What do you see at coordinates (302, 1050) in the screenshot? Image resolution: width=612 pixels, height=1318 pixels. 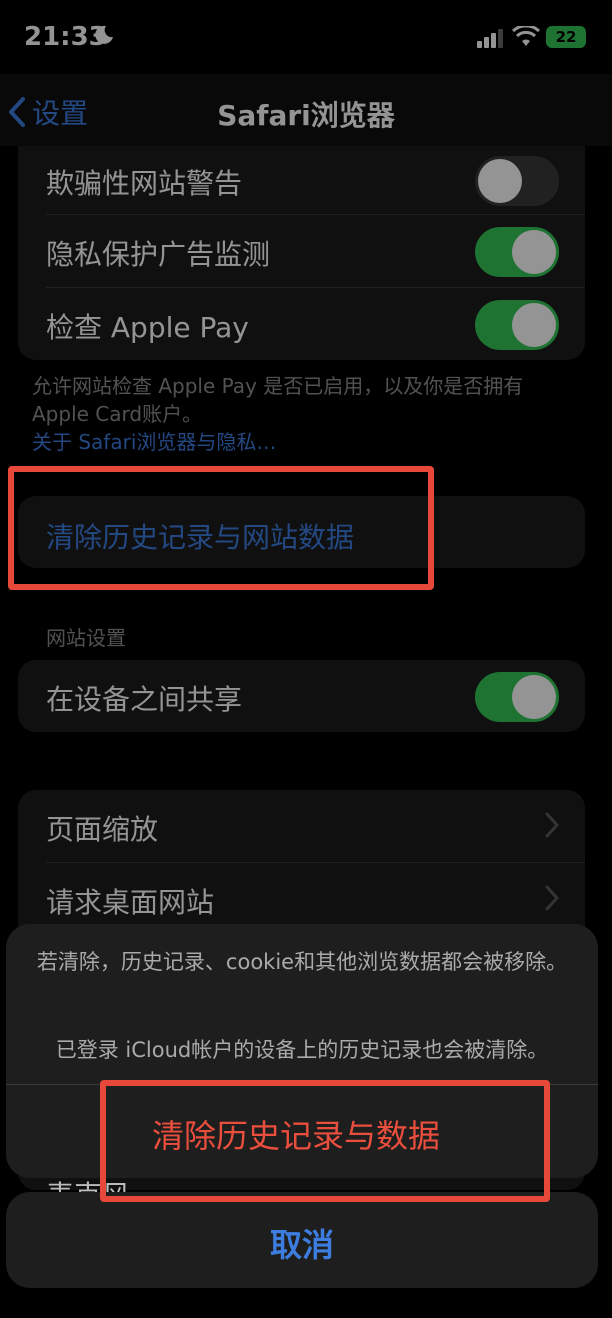 I see `action-sheet-message-icloud: 已登录 iCloud帐户的设备上的历史记录也会被清除。` at bounding box center [302, 1050].